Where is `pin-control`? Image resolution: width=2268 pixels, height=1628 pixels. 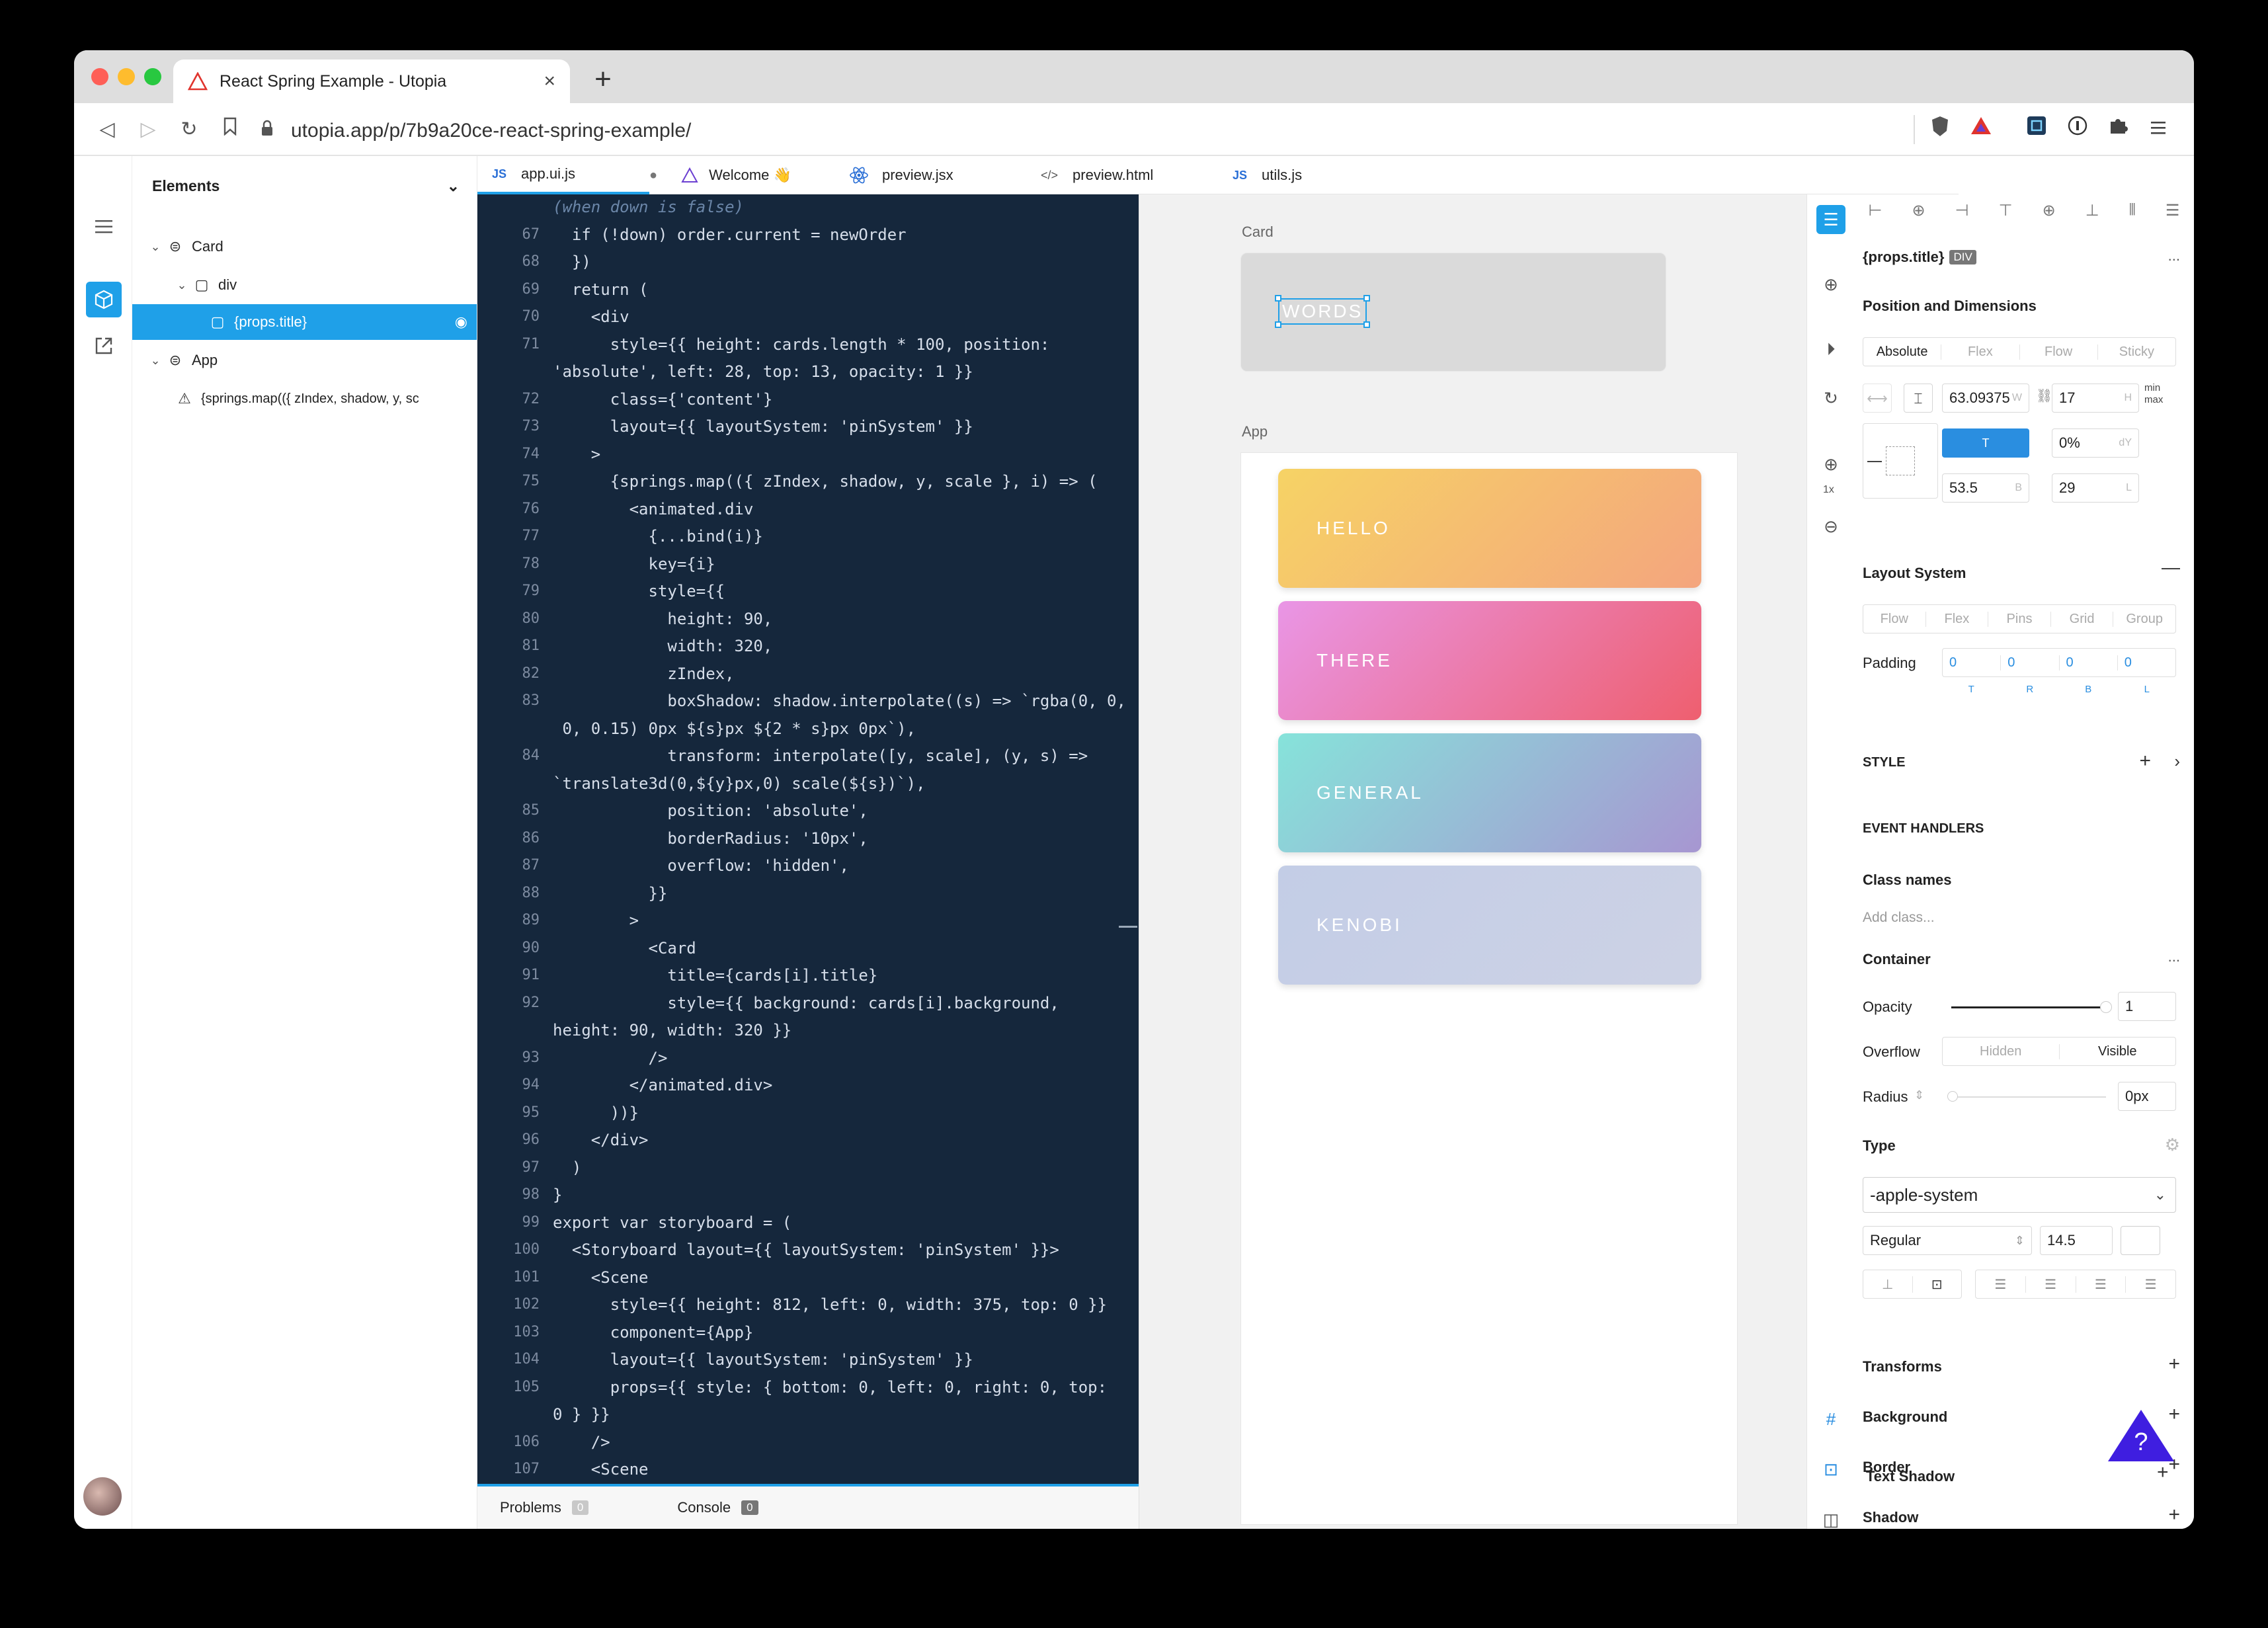 pin-control is located at coordinates (1901, 461).